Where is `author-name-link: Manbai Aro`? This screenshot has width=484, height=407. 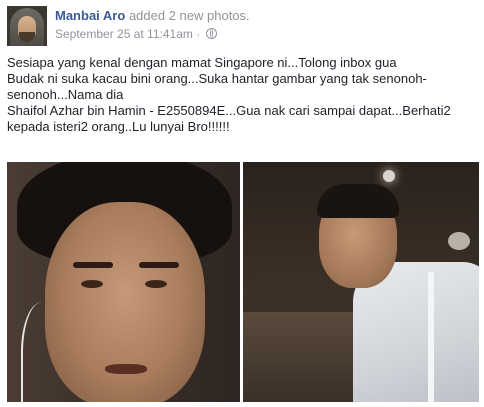 author-name-link: Manbai Aro is located at coordinates (90, 15).